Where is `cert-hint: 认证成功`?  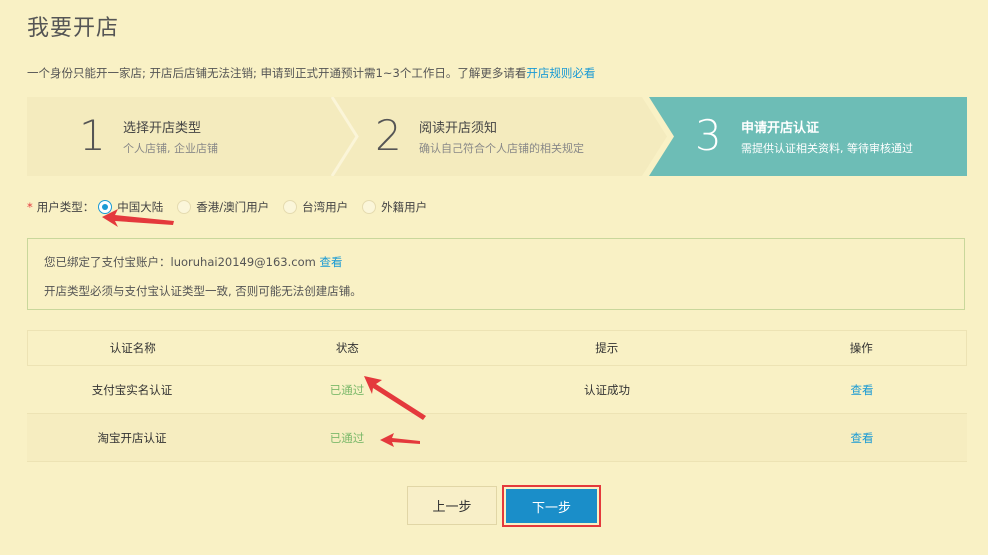
cert-hint: 认证成功 is located at coordinates (607, 389).